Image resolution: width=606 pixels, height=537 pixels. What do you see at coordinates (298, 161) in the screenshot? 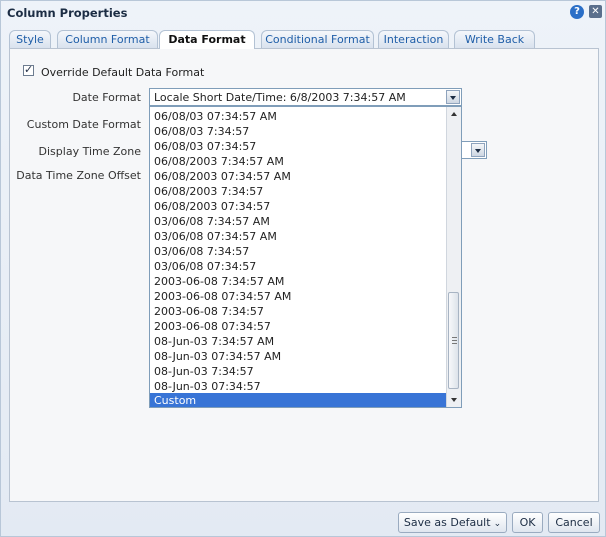
I see `dropdown-option: 06/08/2003 7:34:57 AM` at bounding box center [298, 161].